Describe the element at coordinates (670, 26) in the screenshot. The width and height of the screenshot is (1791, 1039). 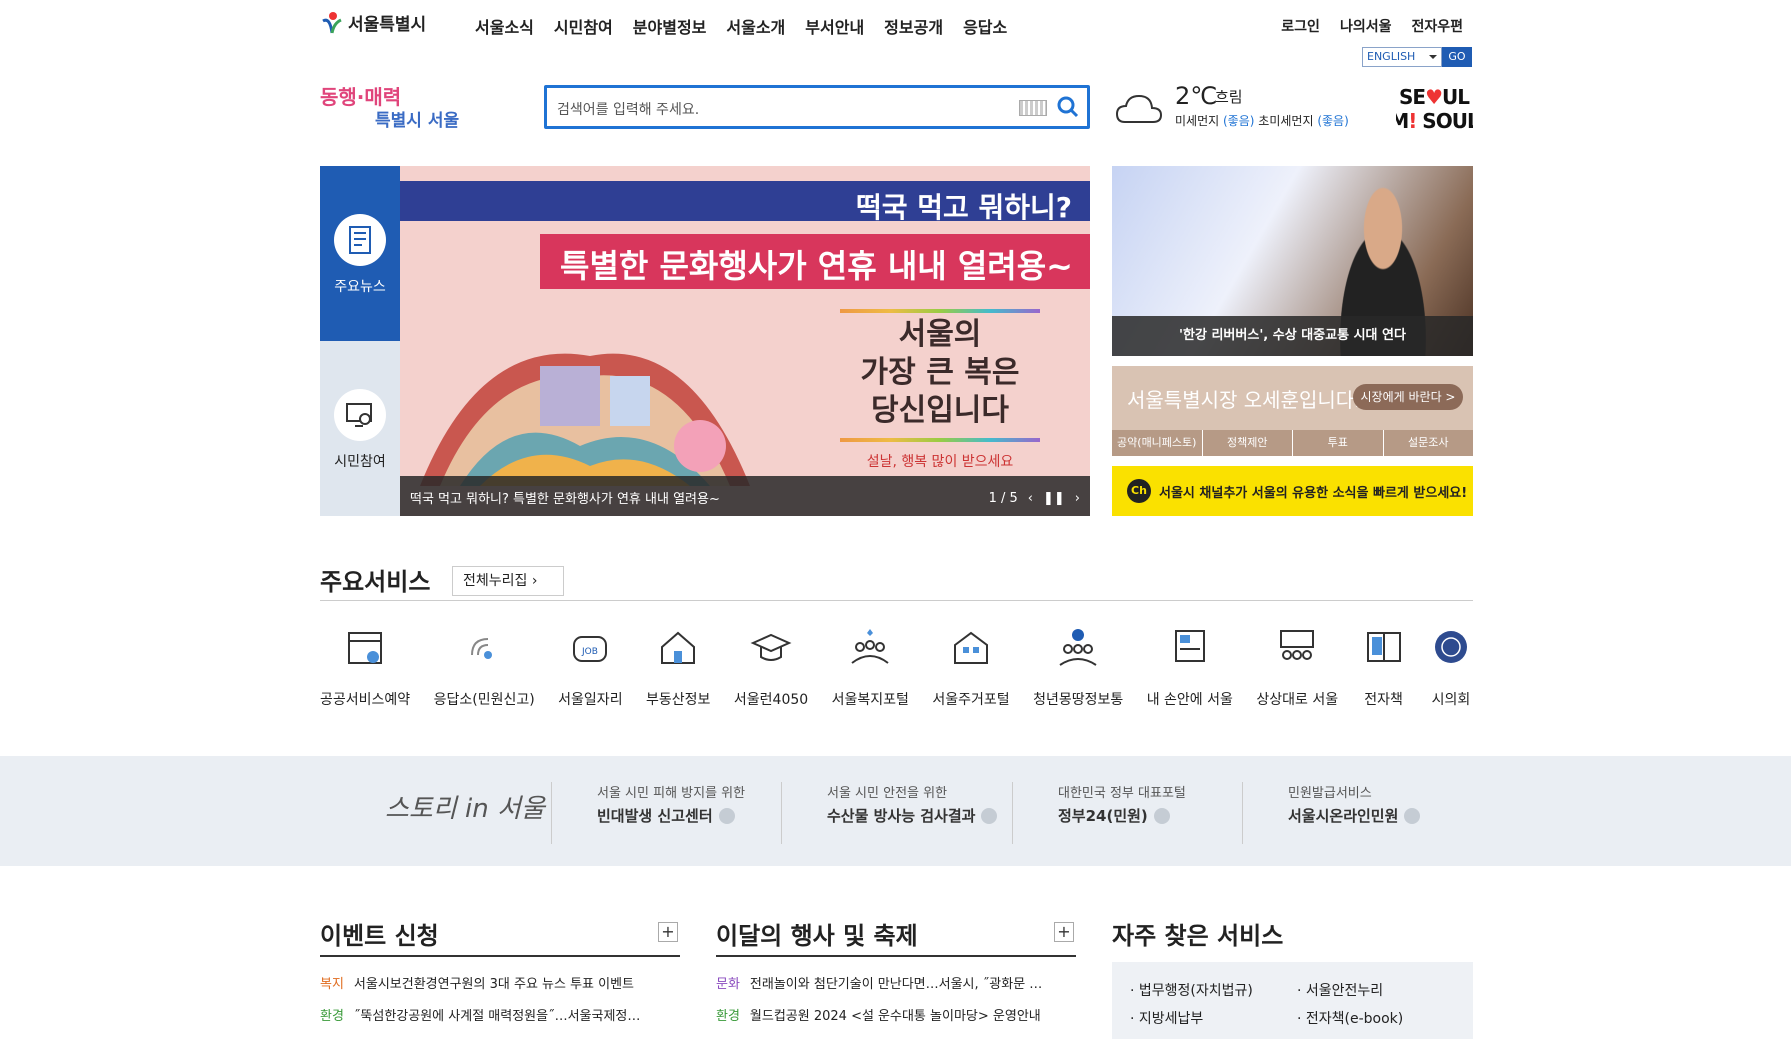
I see `gnb-item-info: 분야별정보` at that location.